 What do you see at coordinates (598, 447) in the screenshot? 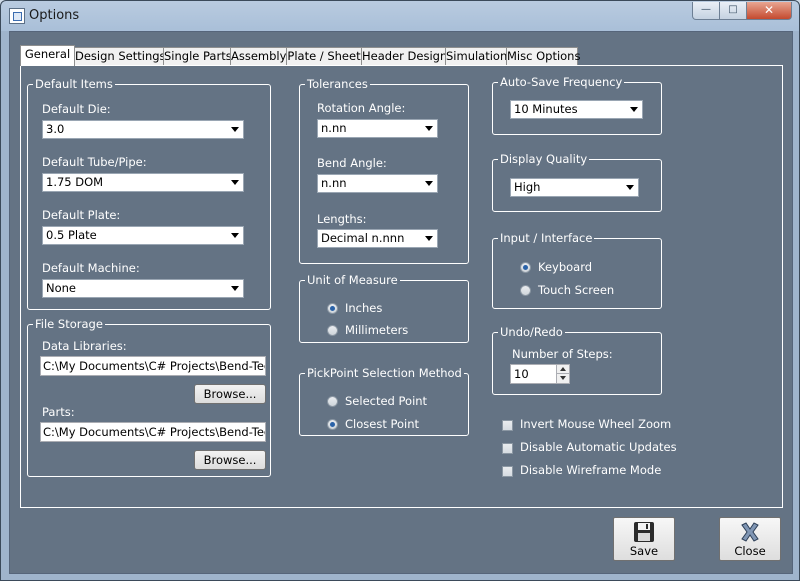
I see `disable-automatic-updates-label: Disable Automatic Updates` at bounding box center [598, 447].